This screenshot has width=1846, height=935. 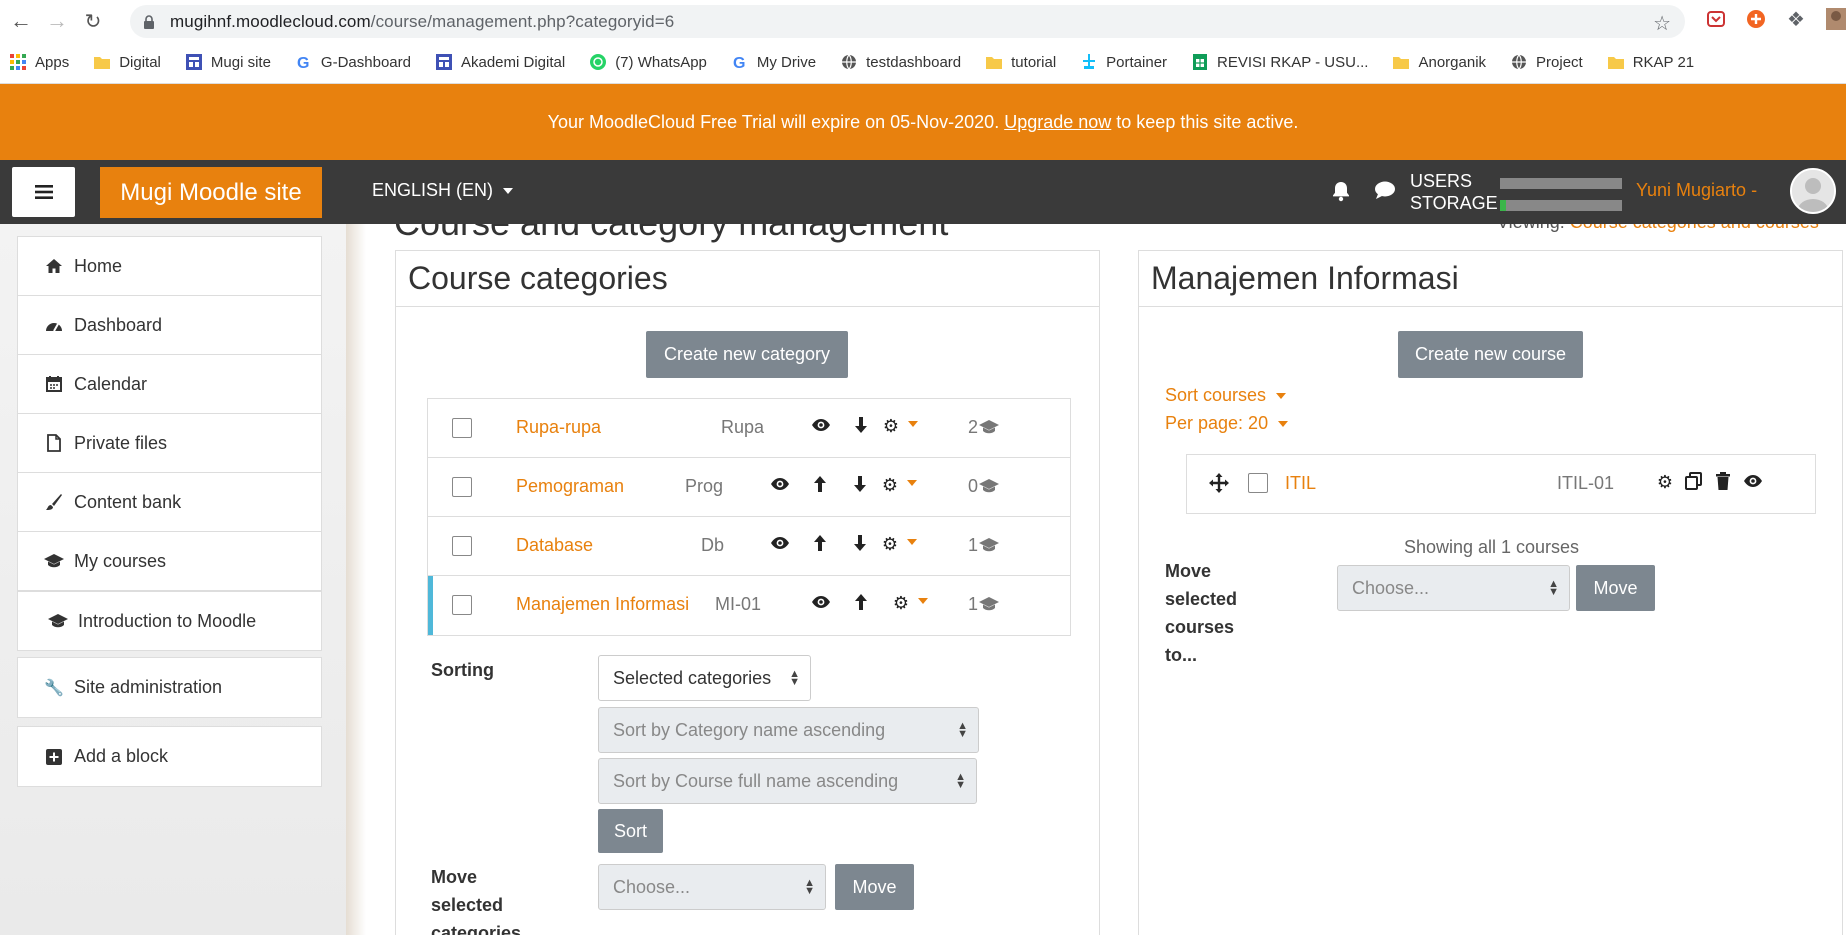 What do you see at coordinates (1490, 354) in the screenshot?
I see `create-new-course-button: Create new course` at bounding box center [1490, 354].